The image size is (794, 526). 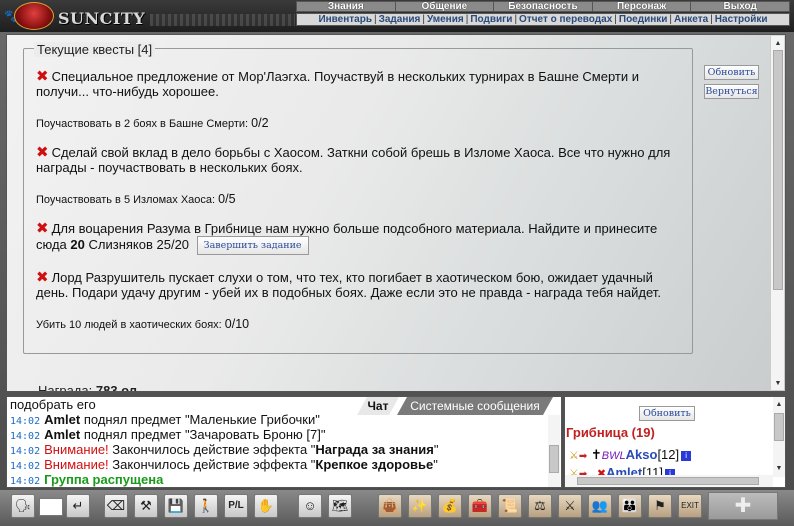 What do you see at coordinates (390, 506) in the screenshot?
I see `bag-icon: 👜` at bounding box center [390, 506].